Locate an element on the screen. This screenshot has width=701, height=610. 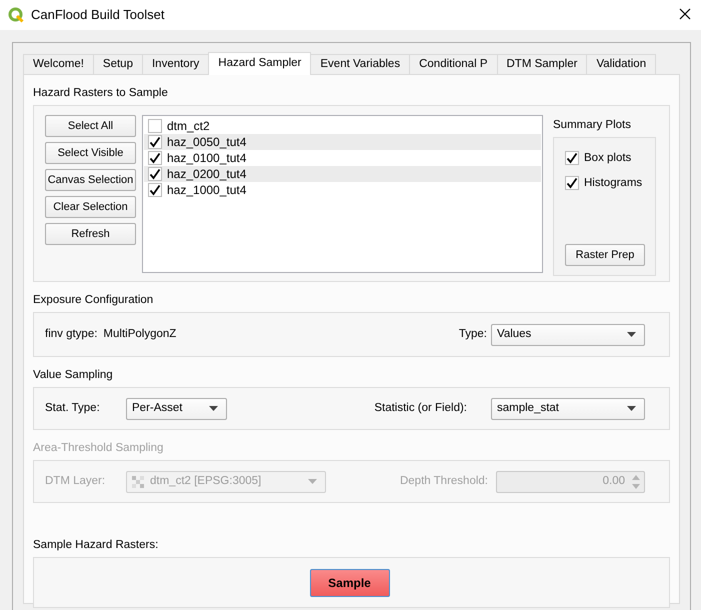
list-button: Canvas Selection is located at coordinates (90, 180).